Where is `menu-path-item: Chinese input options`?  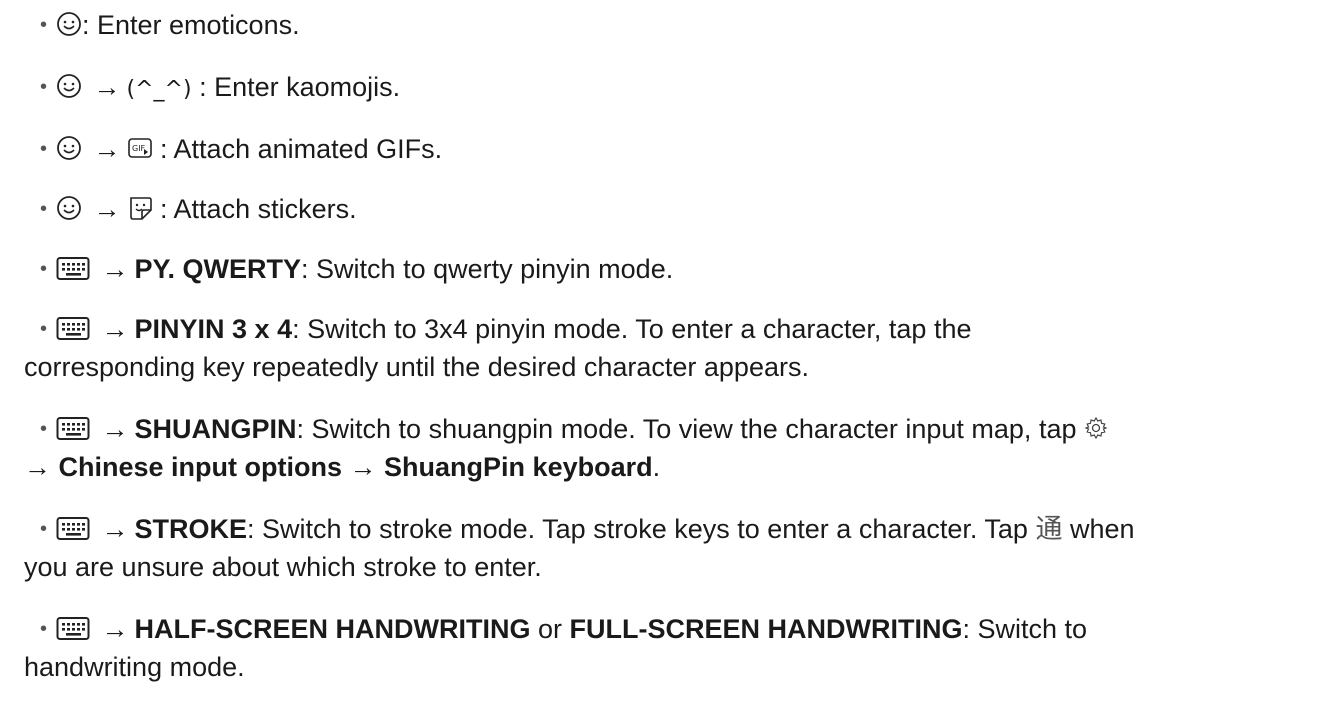
menu-path-item: Chinese input options is located at coordinates (200, 467).